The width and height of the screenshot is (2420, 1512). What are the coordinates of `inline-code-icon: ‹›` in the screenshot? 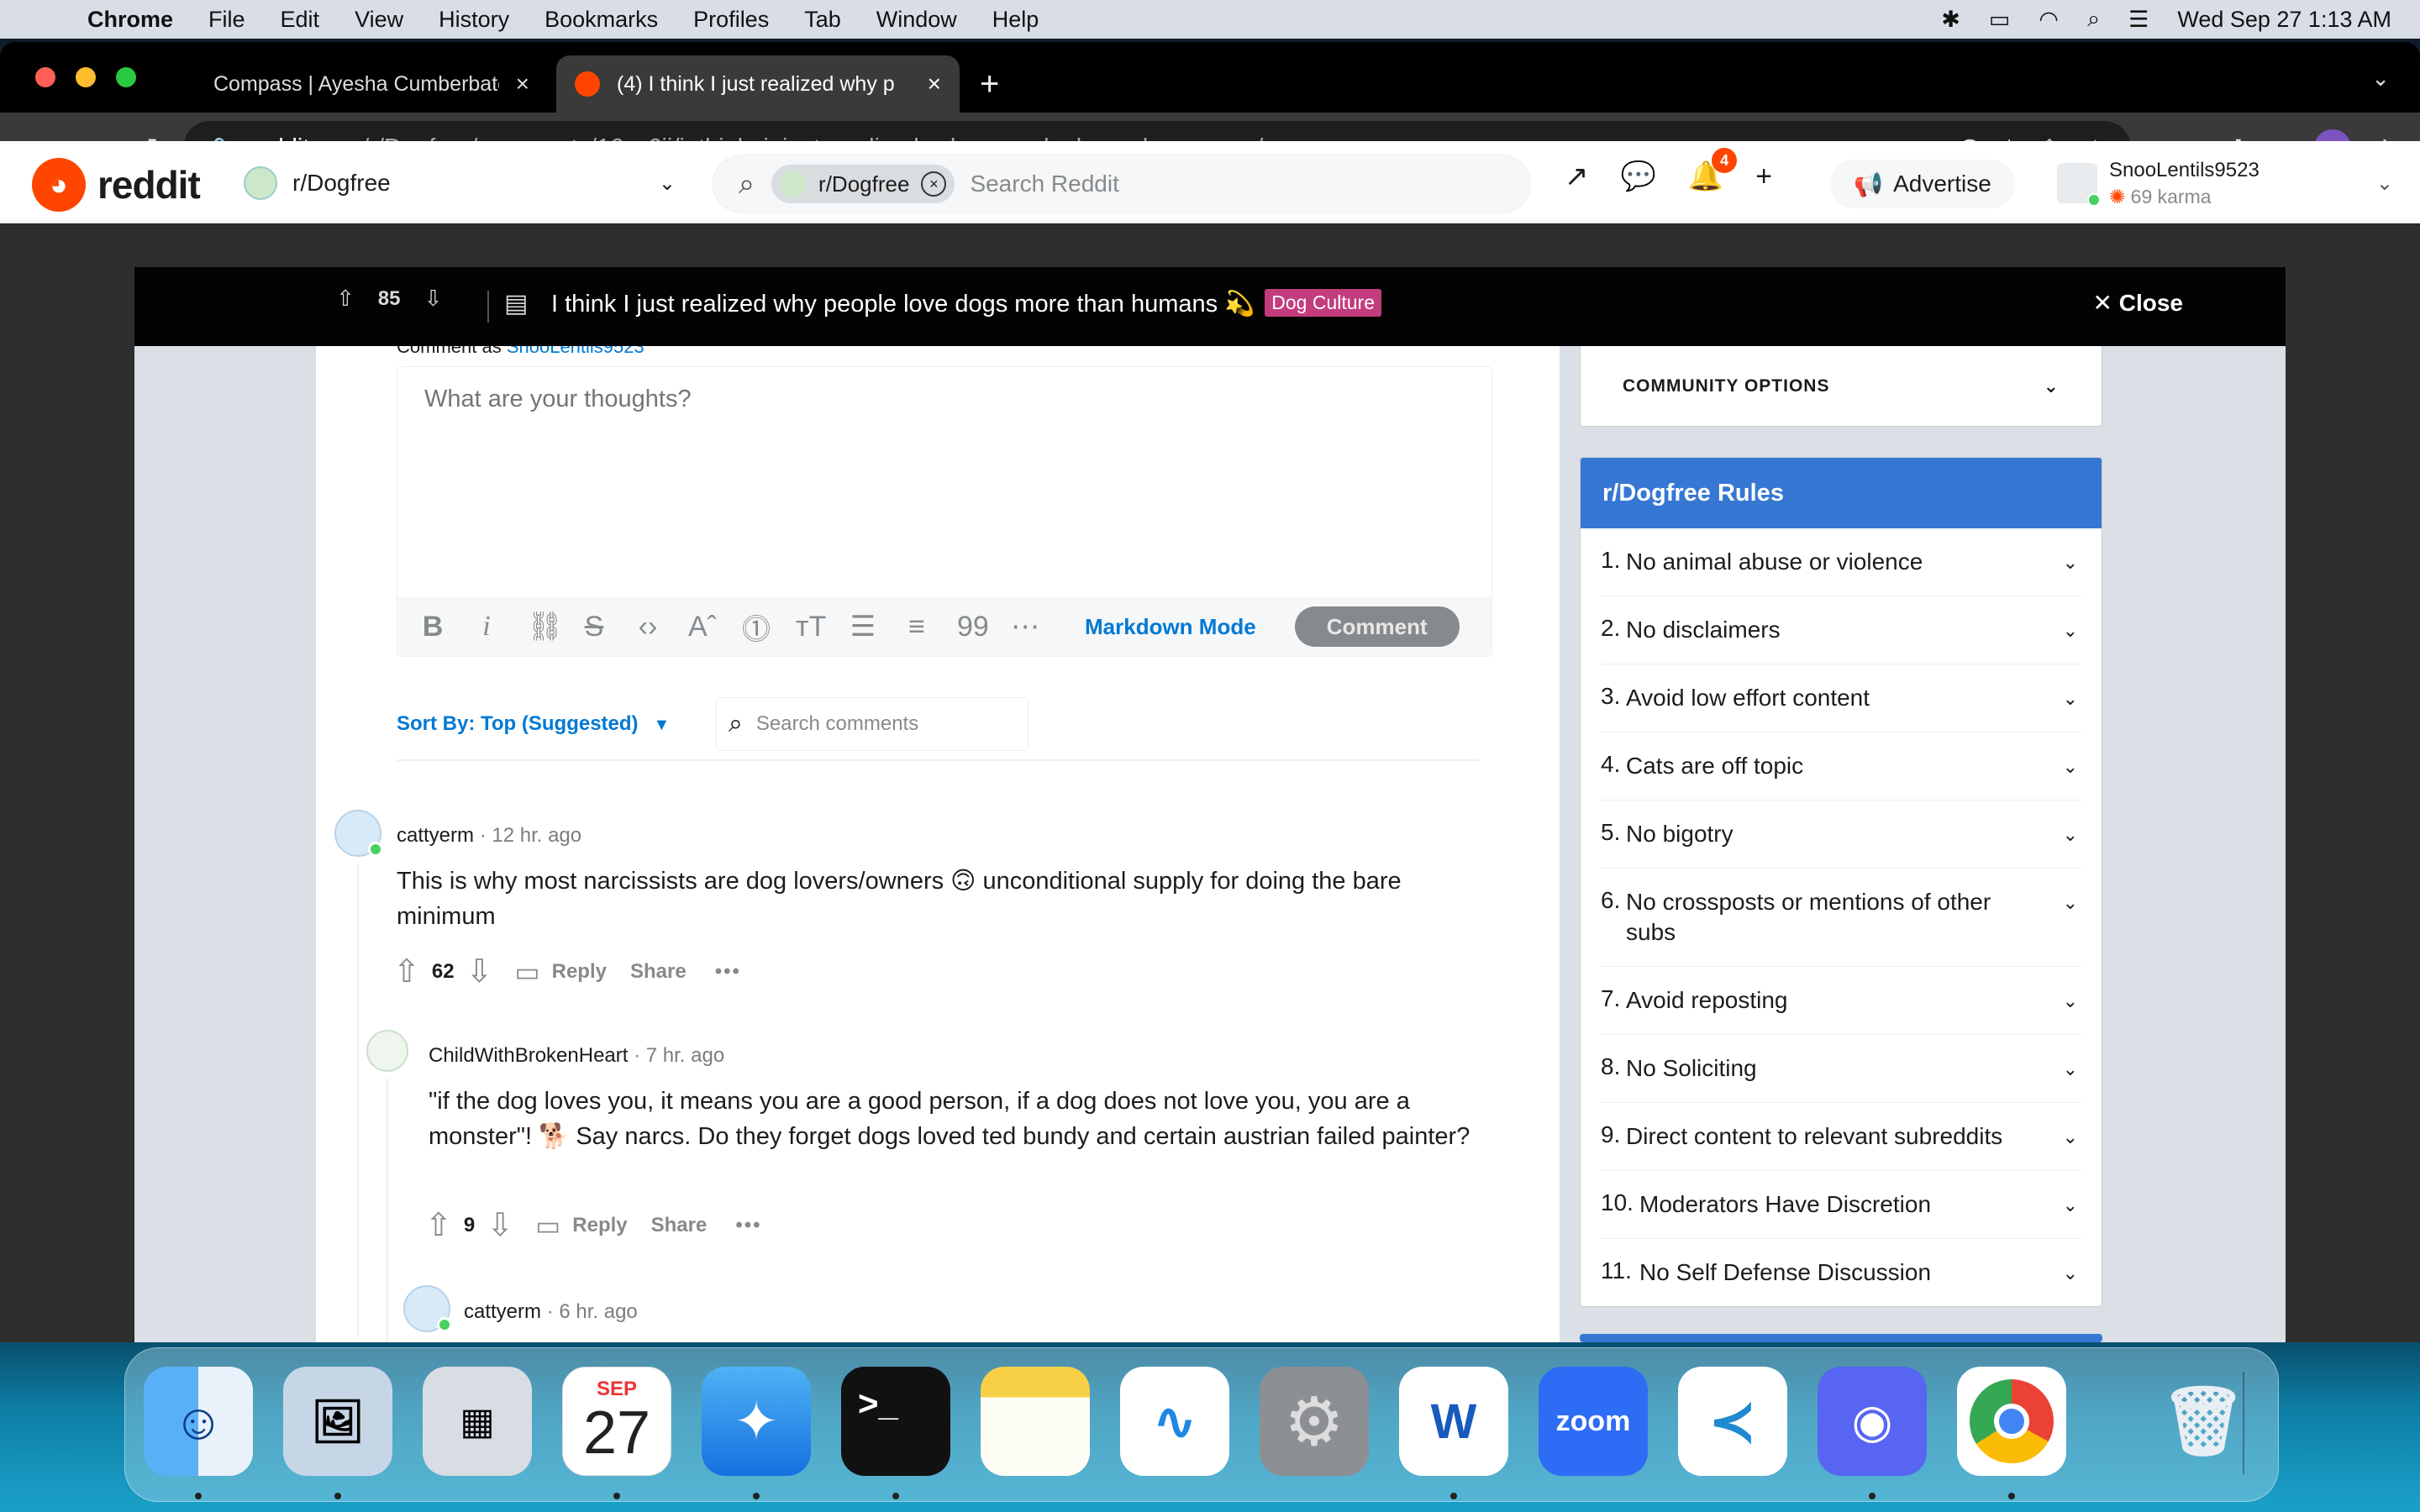 It's located at (647, 627).